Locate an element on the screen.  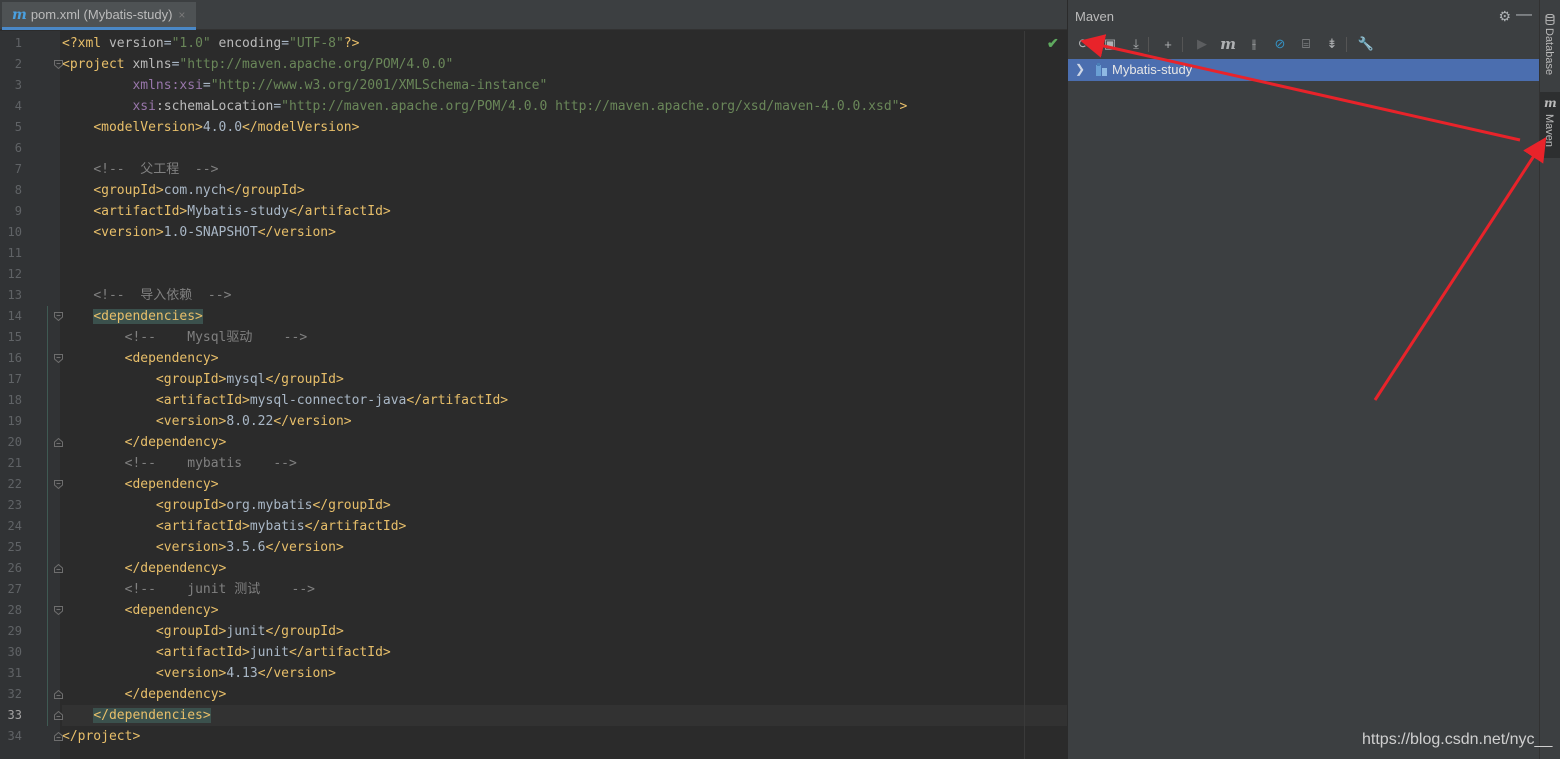
side-tab-database: Database is located at coordinates (1550, 46).